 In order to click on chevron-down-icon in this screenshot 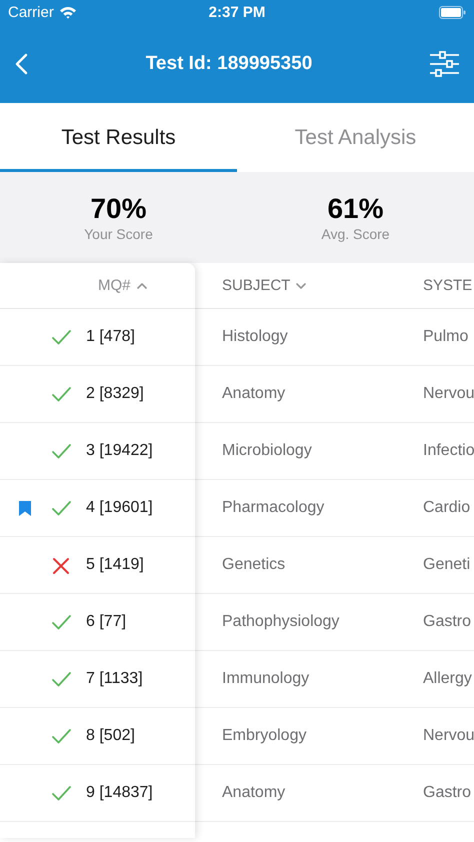, I will do `click(301, 286)`.